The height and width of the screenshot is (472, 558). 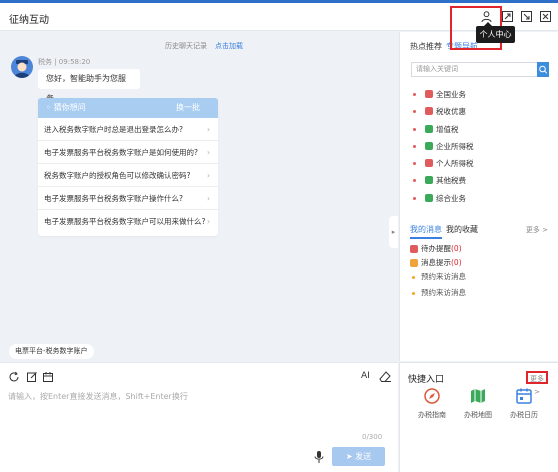 I want to click on app-title: 征纳互动, so click(x=29, y=20).